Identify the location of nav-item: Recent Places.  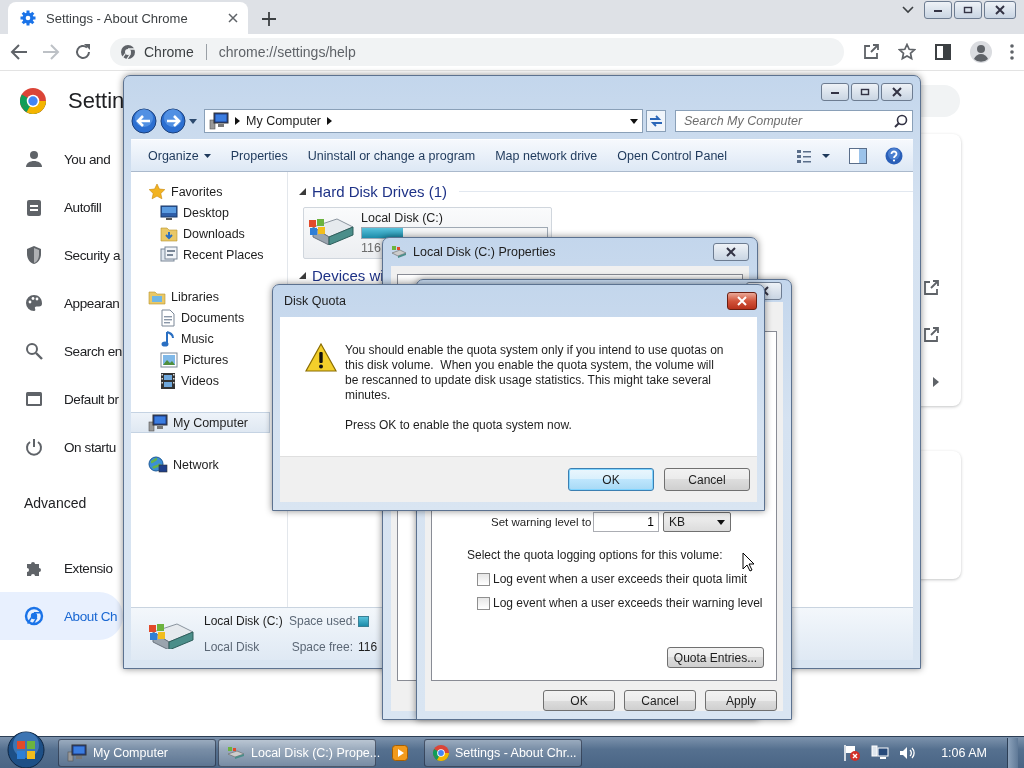
(199, 254).